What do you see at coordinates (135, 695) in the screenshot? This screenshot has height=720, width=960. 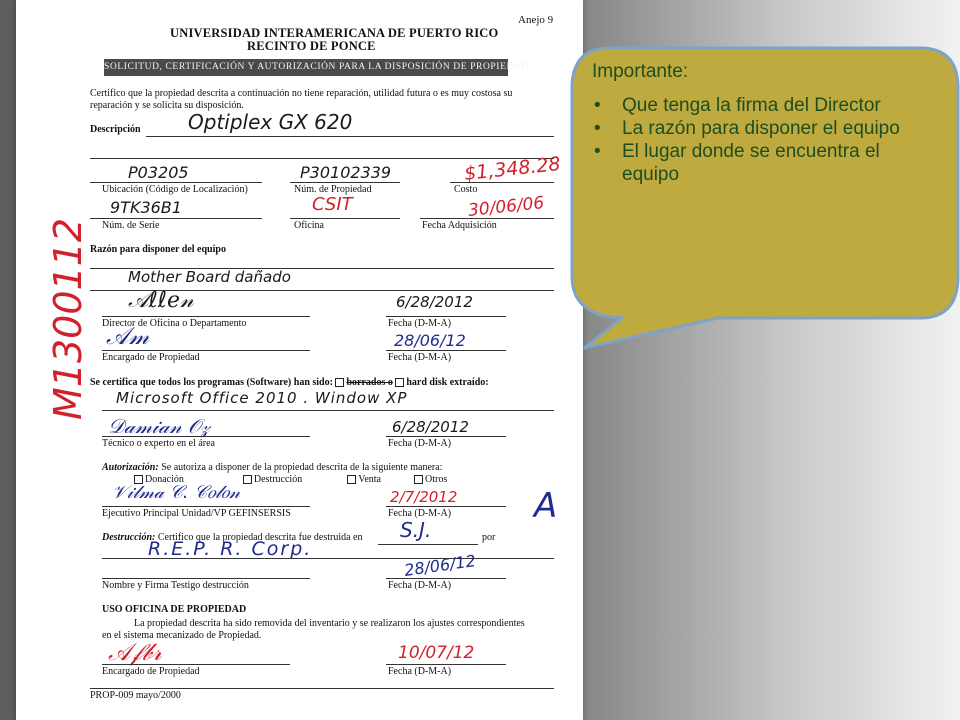 I see `form-code: PROP-009 mayo/2000` at bounding box center [135, 695].